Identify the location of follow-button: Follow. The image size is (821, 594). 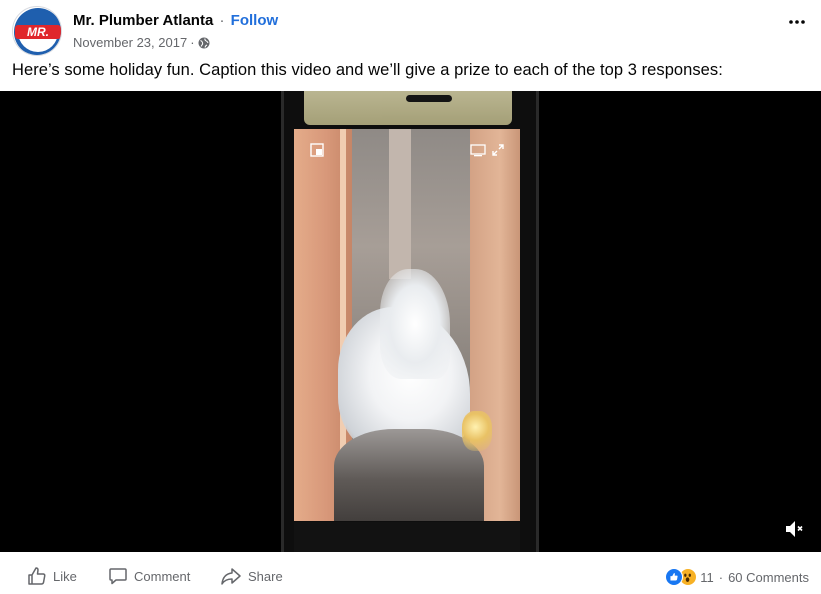
(255, 20).